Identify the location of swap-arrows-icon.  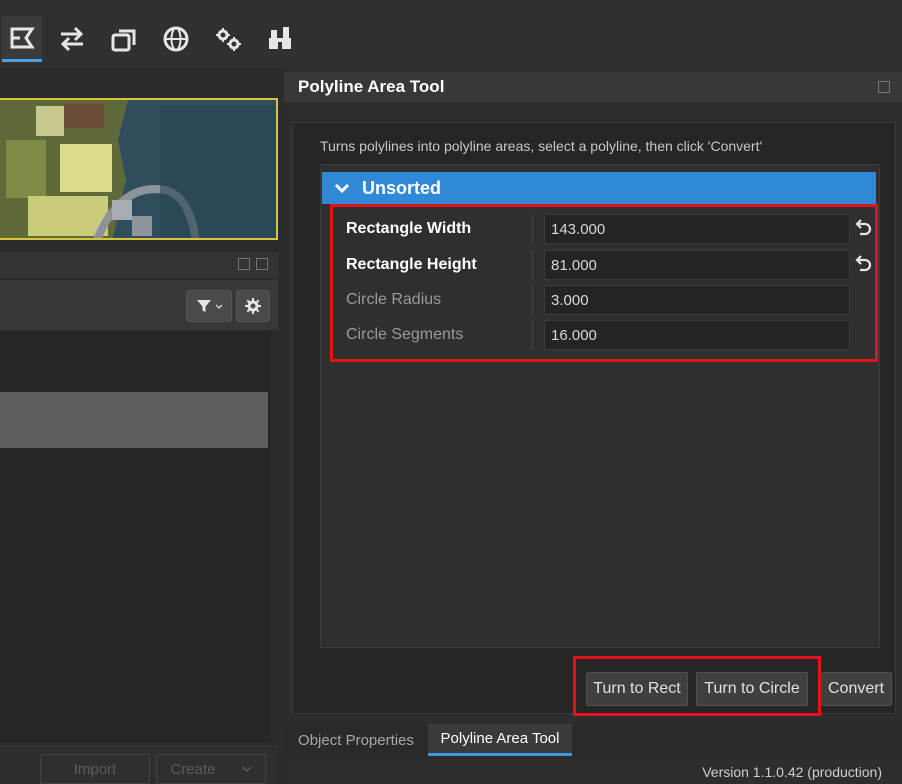
(72, 39).